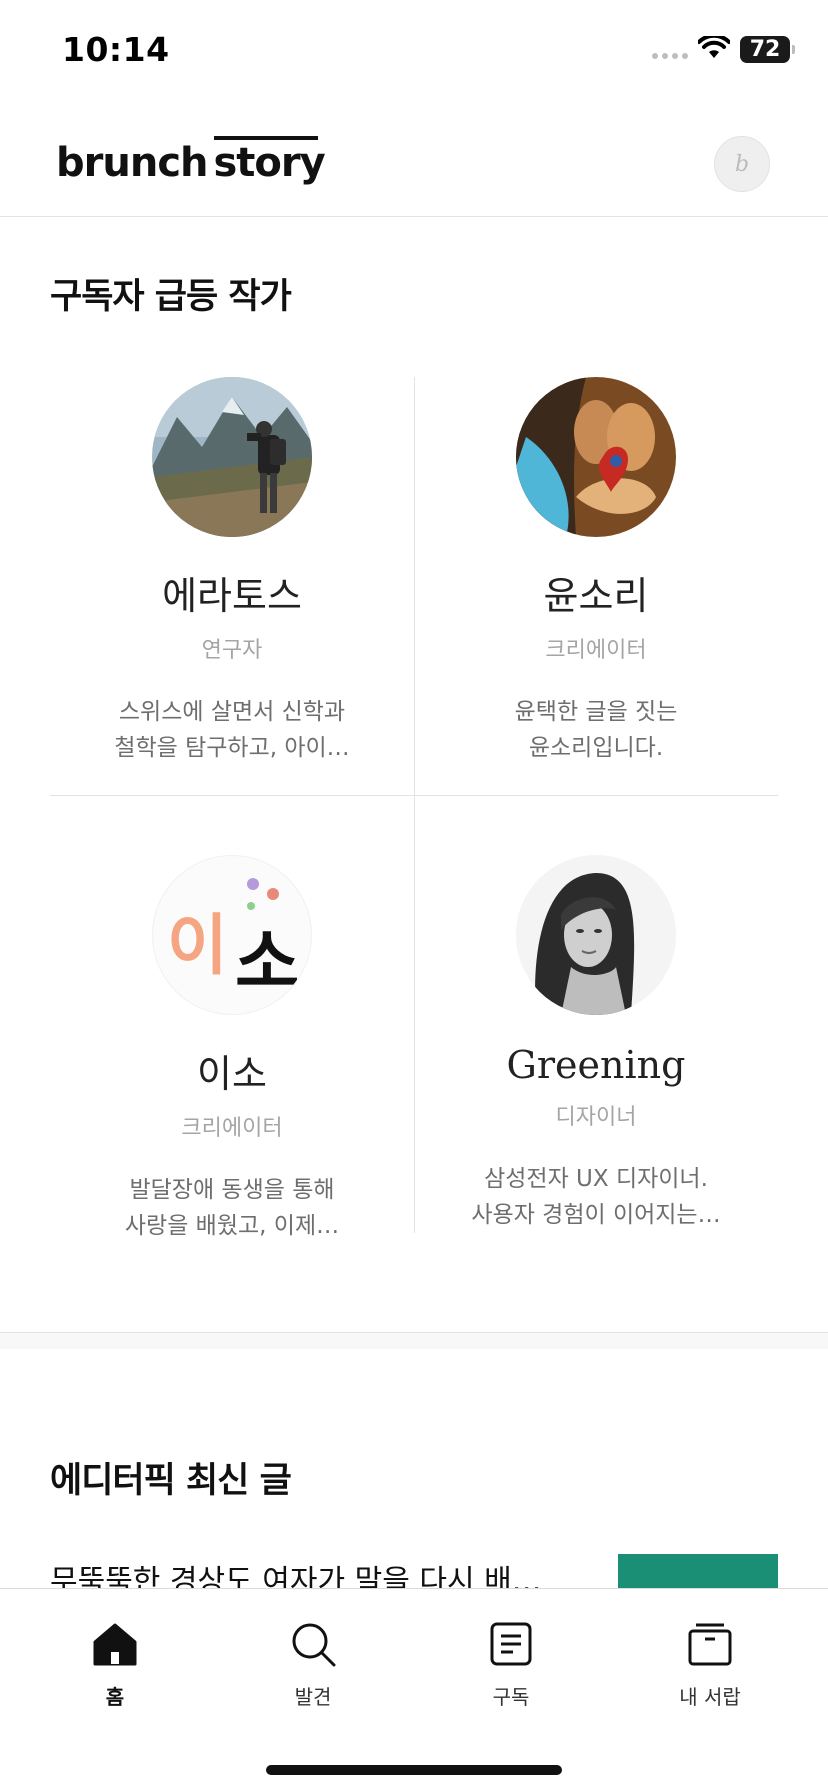 Image resolution: width=828 pixels, height=1792 pixels. I want to click on tab-label: 홈, so click(115, 1697).